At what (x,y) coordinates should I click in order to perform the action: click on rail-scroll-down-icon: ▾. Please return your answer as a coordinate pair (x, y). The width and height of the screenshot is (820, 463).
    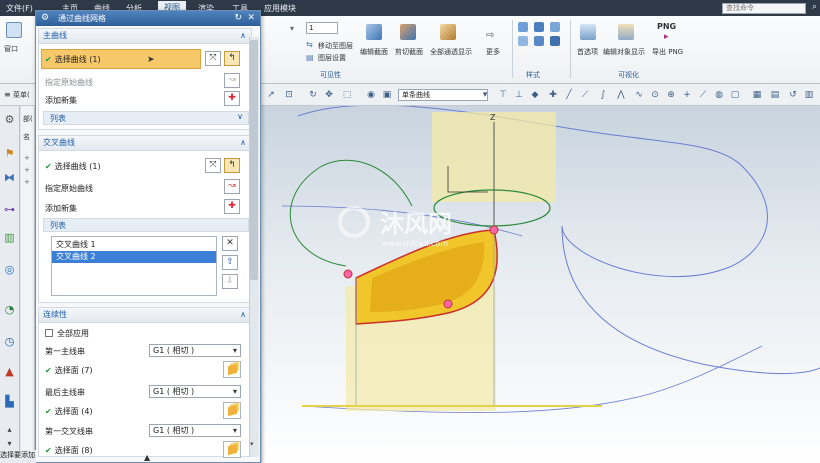
    Looking at the image, I should click on (9, 443).